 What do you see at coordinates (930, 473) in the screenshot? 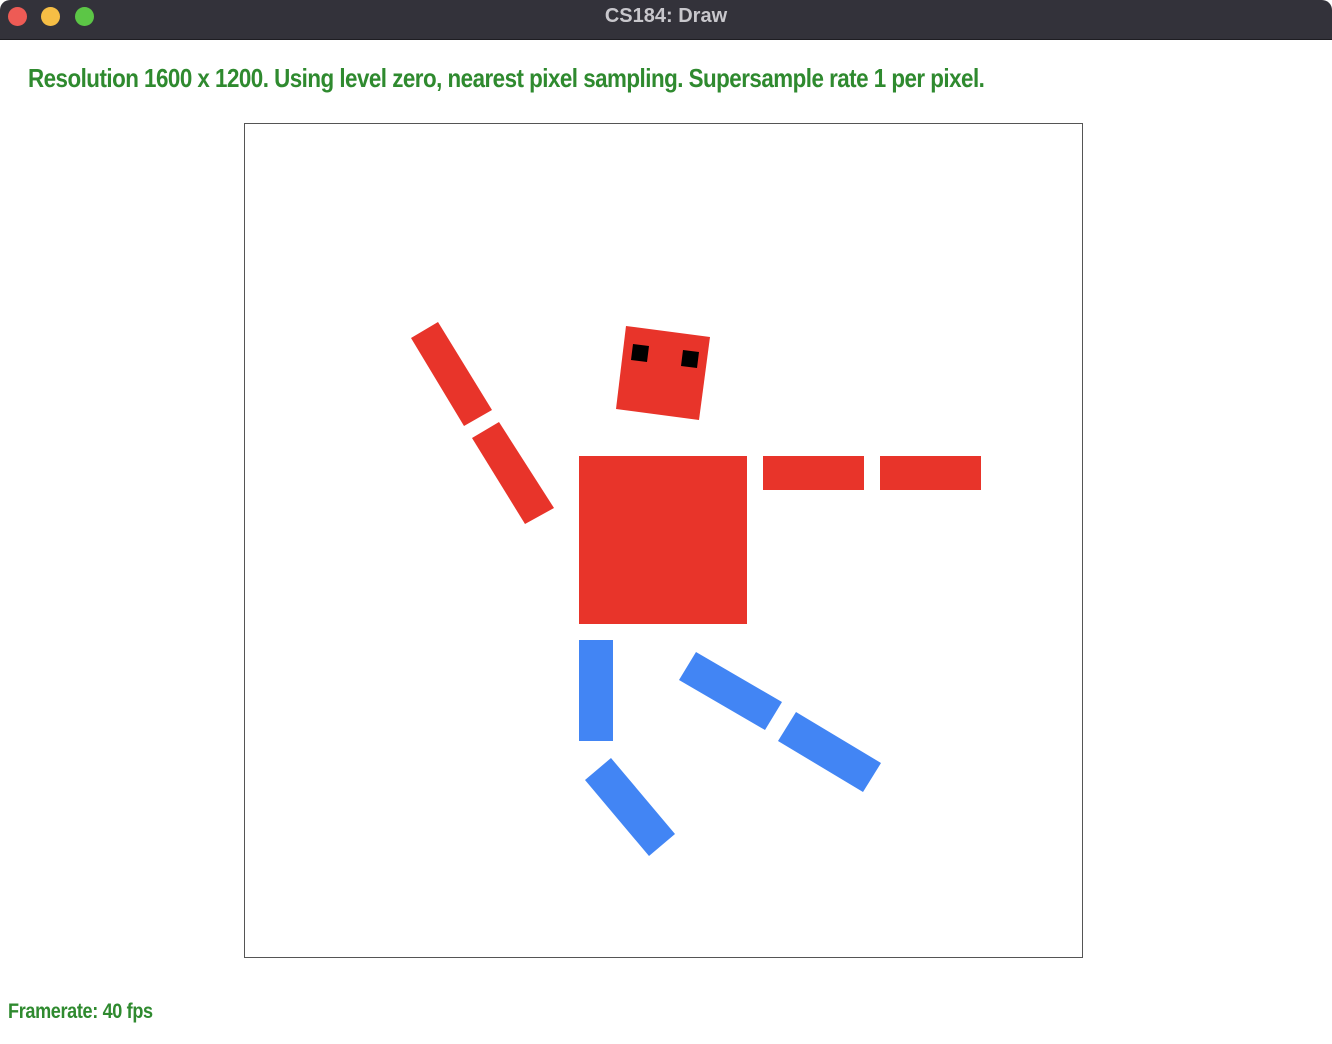
I see `right-lower-arm` at bounding box center [930, 473].